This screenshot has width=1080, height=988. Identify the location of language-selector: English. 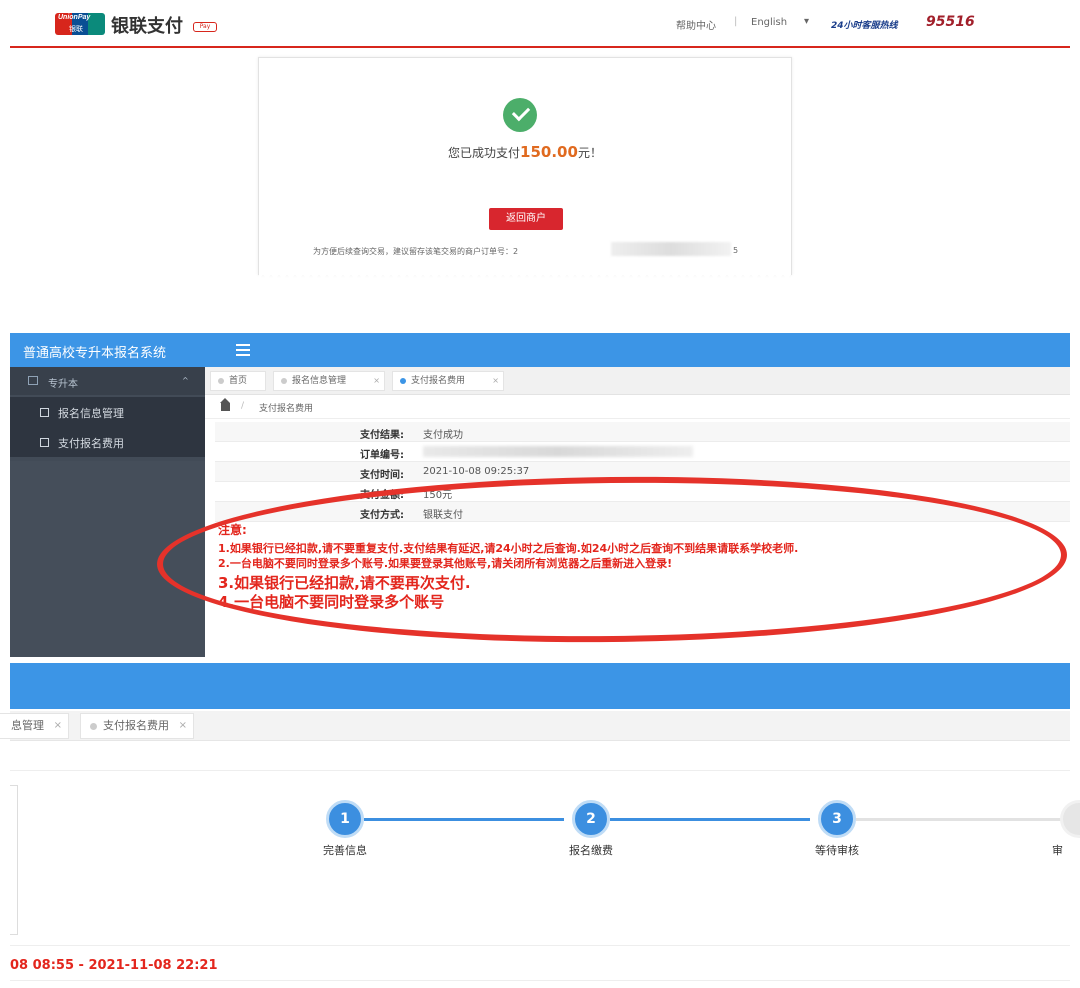
(769, 22).